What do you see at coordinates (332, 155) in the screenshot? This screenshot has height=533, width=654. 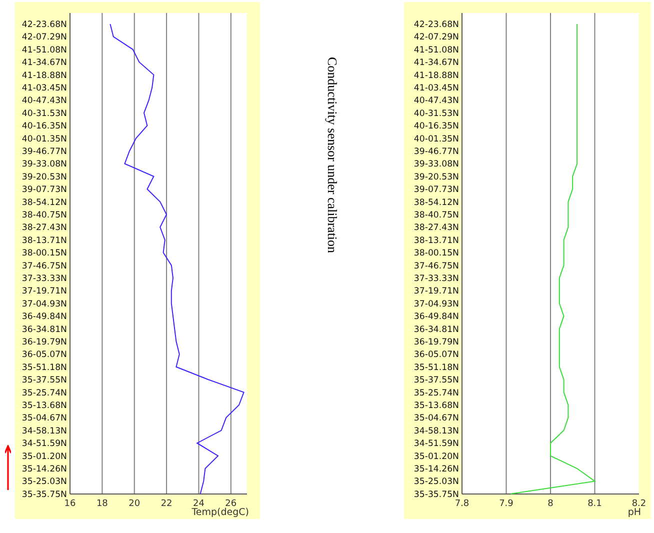 I see `chart-annotation: Conductivity sensor under calibration` at bounding box center [332, 155].